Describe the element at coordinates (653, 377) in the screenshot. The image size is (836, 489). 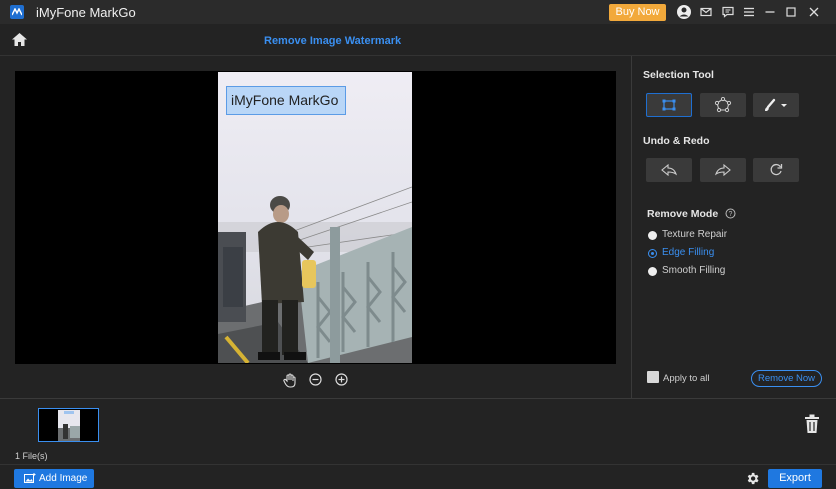
I see `apply-to-all-checkbox` at that location.